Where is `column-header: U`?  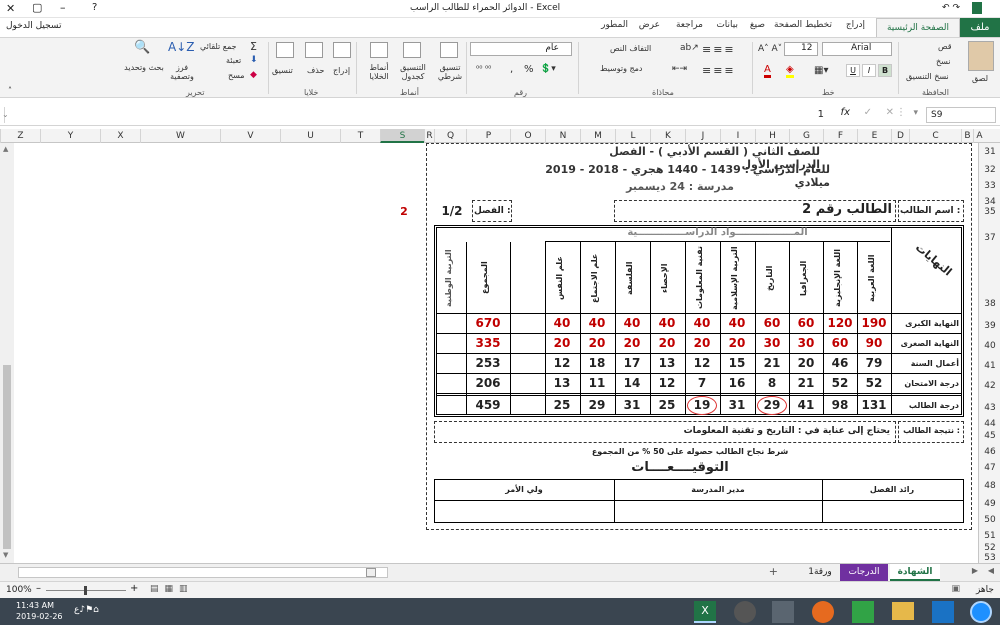 column-header: U is located at coordinates (310, 136).